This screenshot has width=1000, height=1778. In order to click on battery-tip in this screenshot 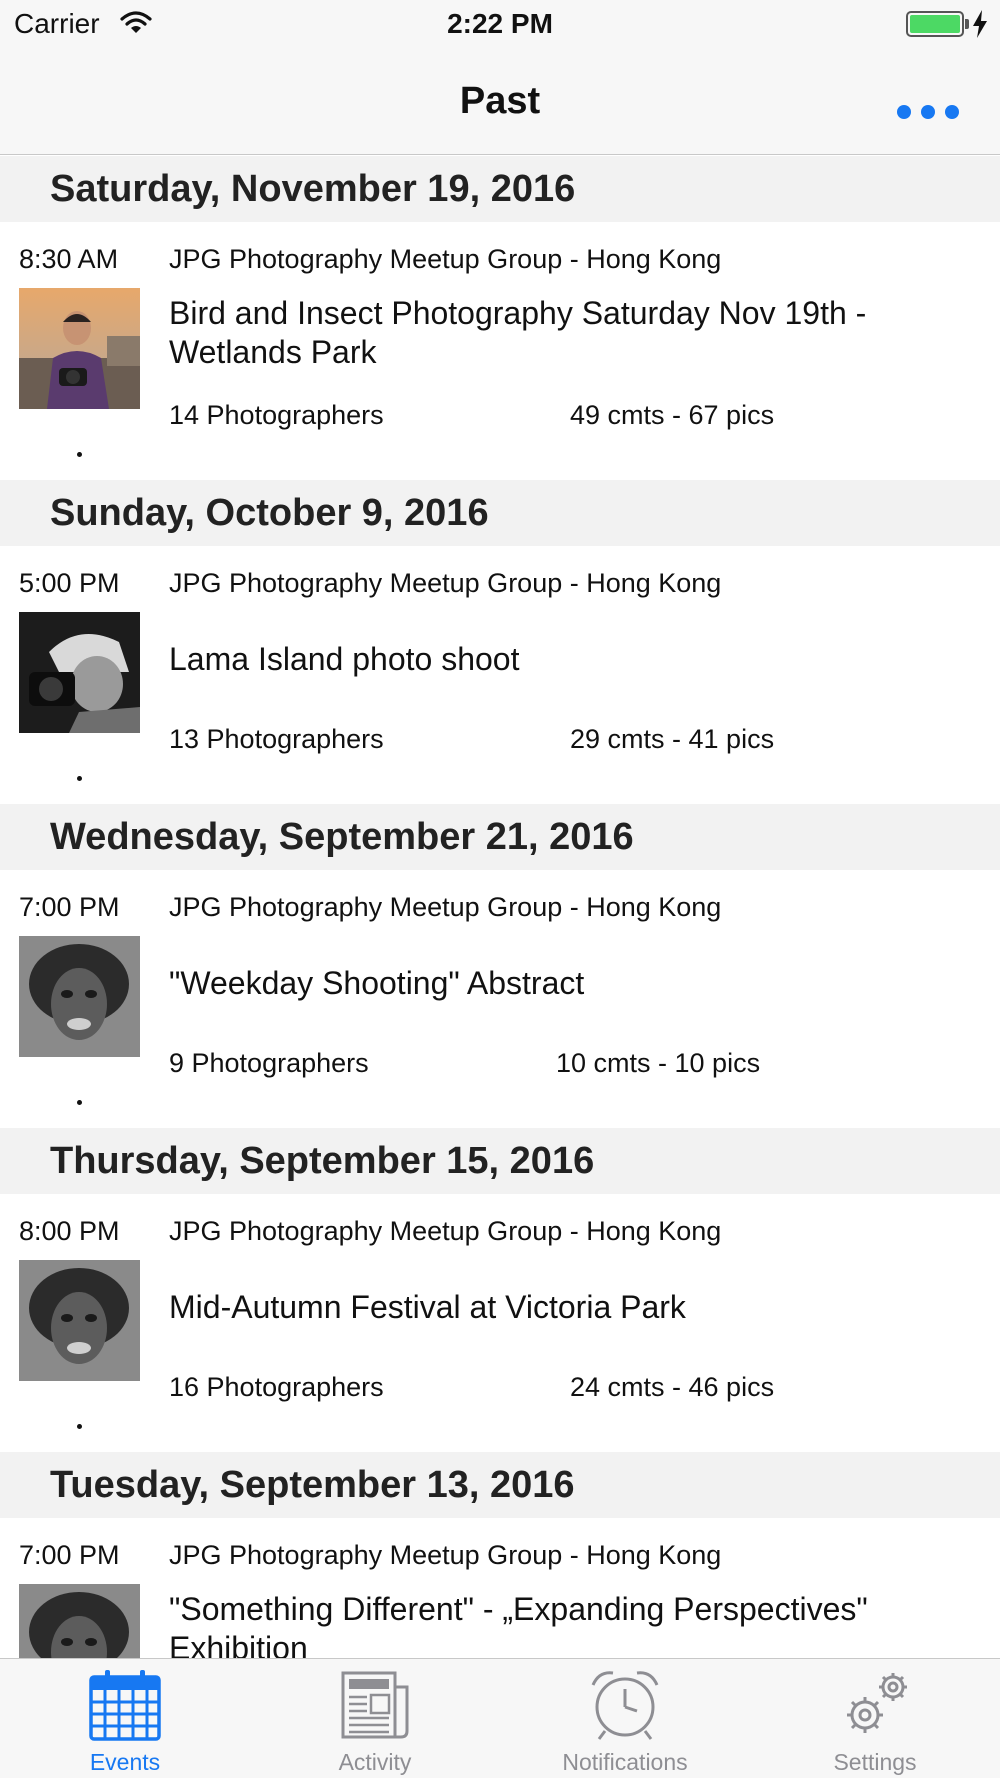, I will do `click(967, 24)`.